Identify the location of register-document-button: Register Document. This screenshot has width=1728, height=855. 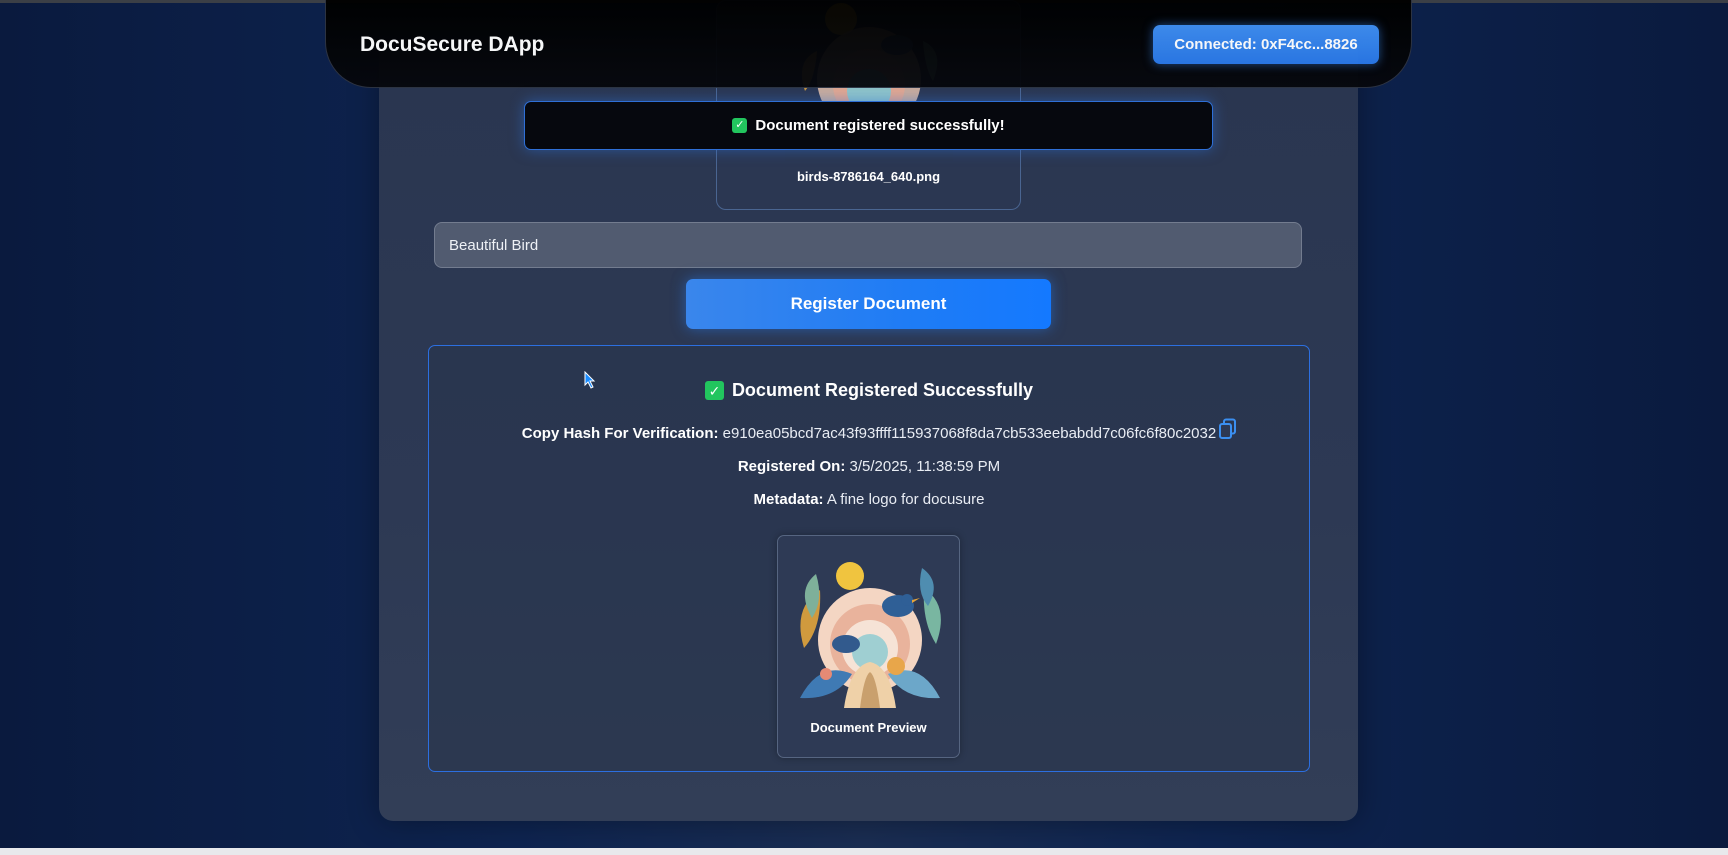
(868, 304).